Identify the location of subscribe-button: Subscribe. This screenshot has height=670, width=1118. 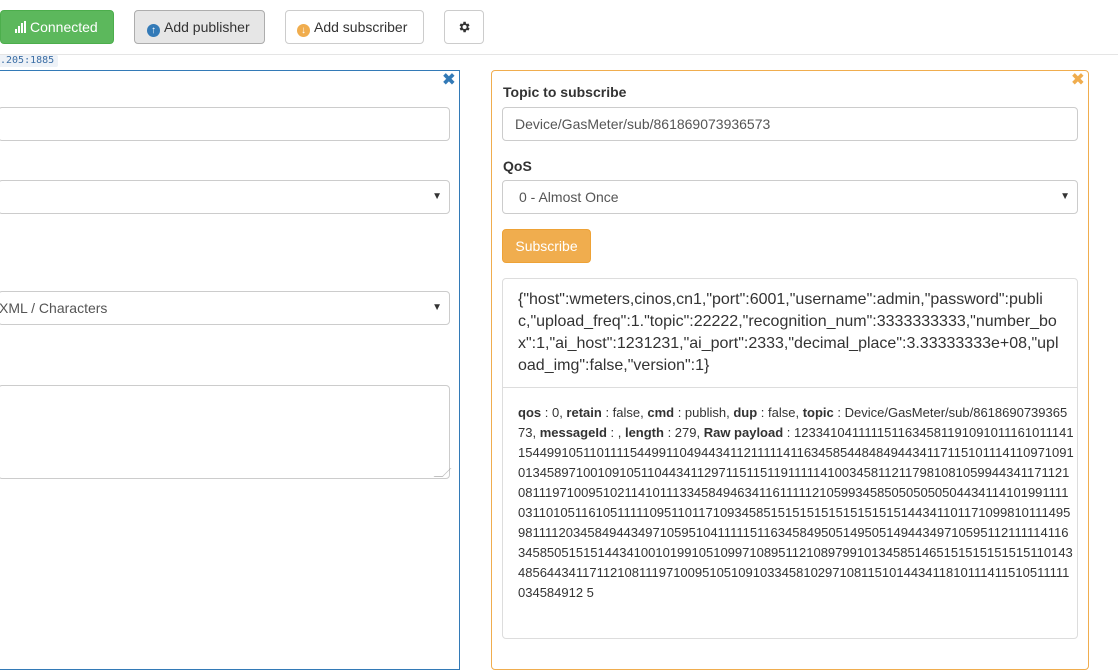
(546, 246).